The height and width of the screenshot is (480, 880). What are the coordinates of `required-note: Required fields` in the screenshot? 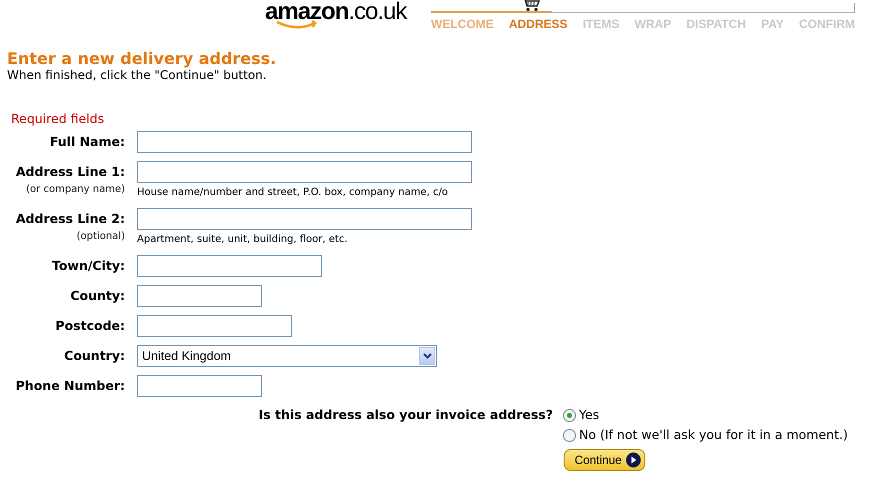 It's located at (58, 119).